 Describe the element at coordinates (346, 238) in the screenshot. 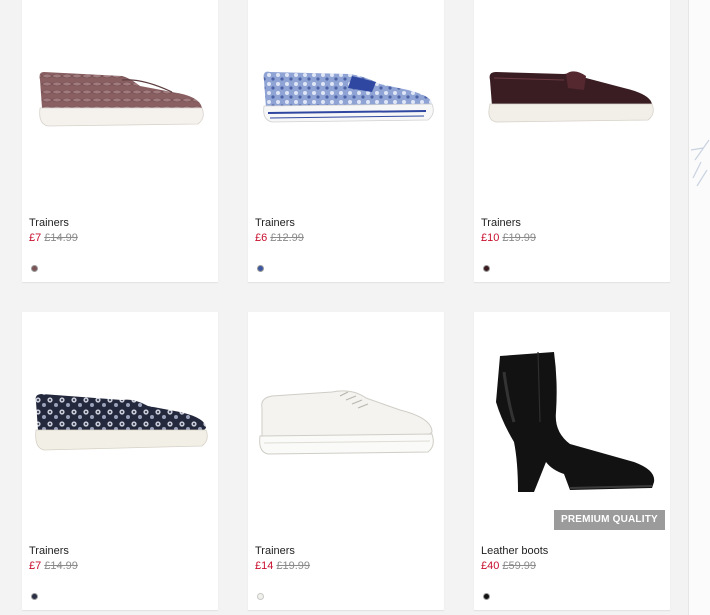

I see `product-price: £6 £12.99` at that location.